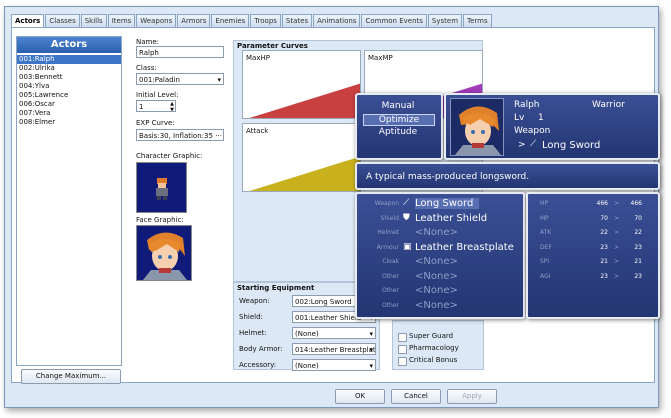  Describe the element at coordinates (464, 247) in the screenshot. I see `equip-slot-item: Leather Breastplate` at that location.